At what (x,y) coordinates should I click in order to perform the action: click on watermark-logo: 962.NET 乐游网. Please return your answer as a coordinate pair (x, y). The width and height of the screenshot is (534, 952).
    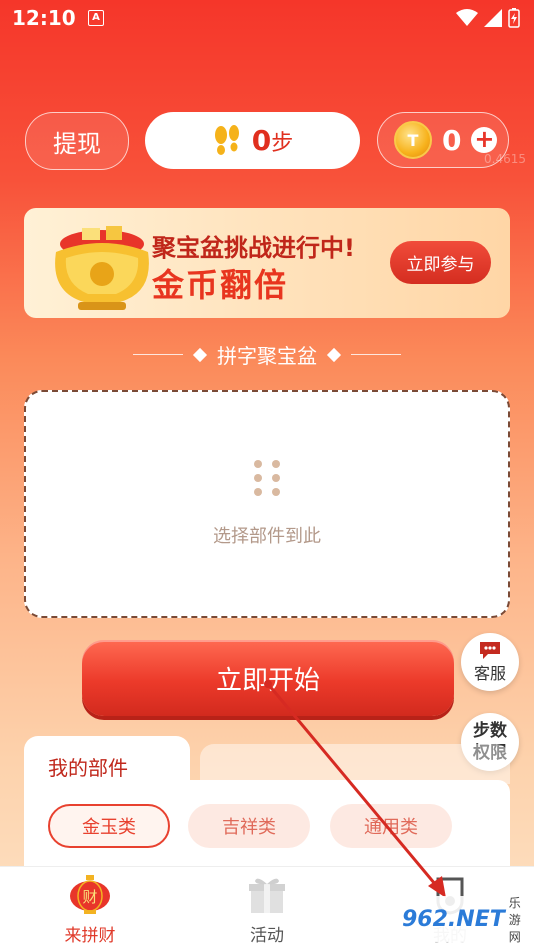
    Looking at the image, I should click on (462, 919).